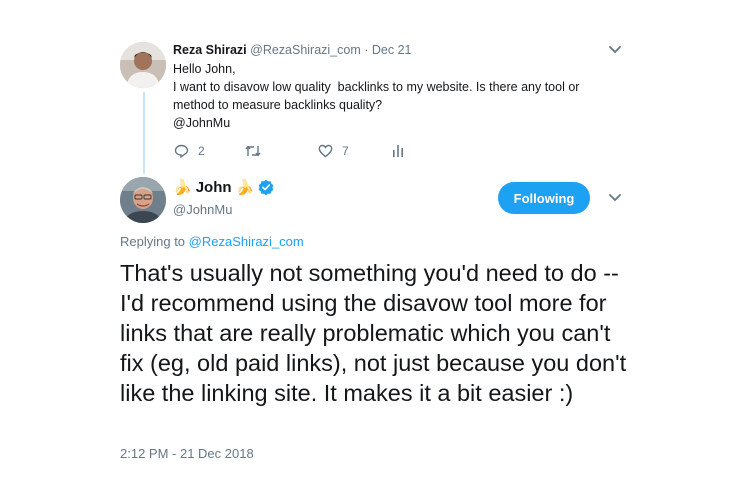  Describe the element at coordinates (544, 198) in the screenshot. I see `following-button: Following` at that location.